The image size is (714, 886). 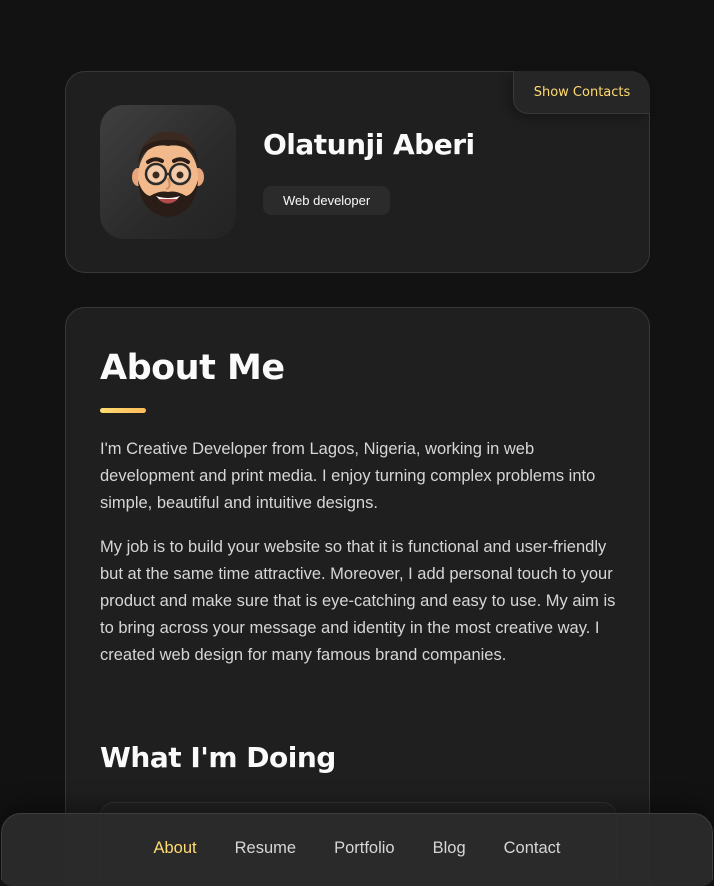 I want to click on nav-blog: Blog, so click(x=449, y=848).